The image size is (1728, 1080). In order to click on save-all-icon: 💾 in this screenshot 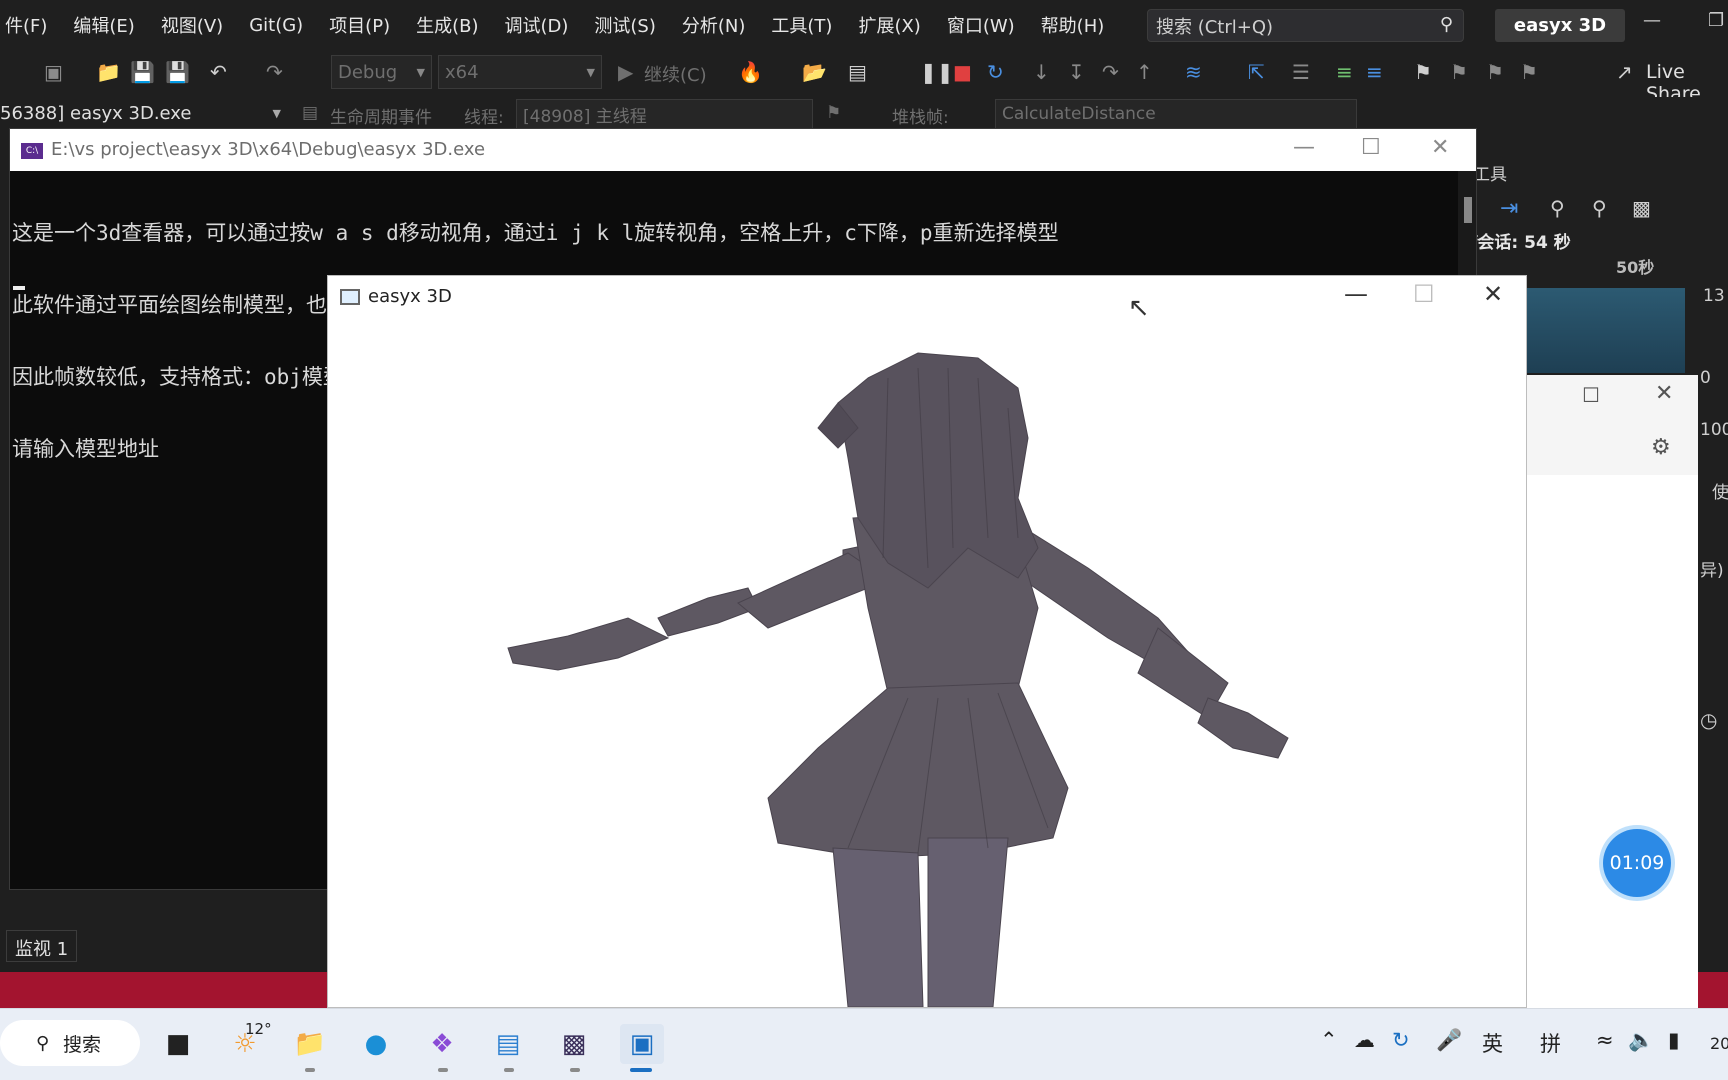, I will do `click(177, 72)`.